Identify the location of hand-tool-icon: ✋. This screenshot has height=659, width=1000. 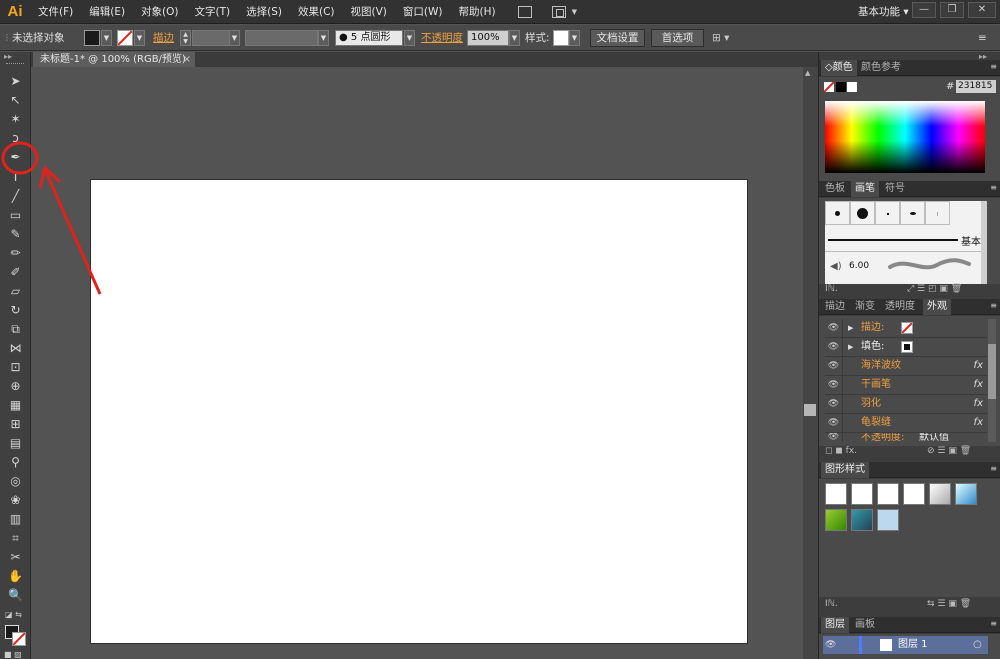
(15, 576).